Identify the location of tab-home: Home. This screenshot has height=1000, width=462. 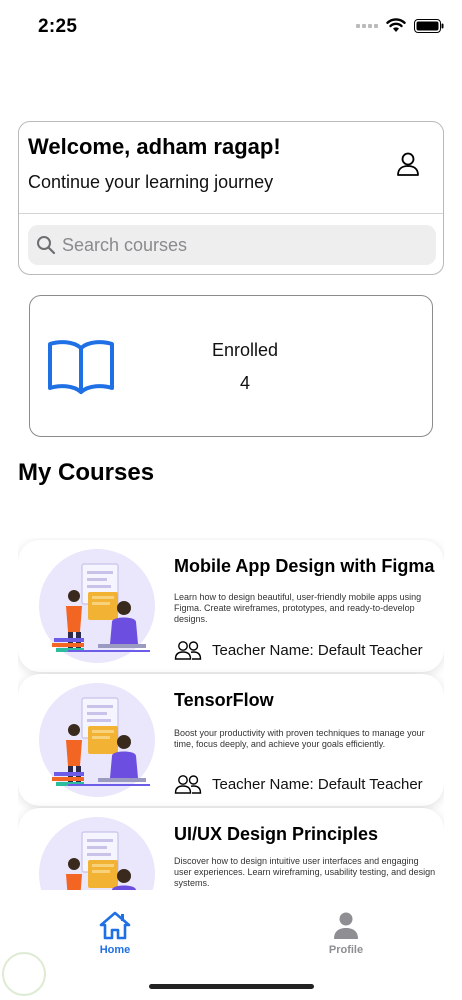
(115, 933).